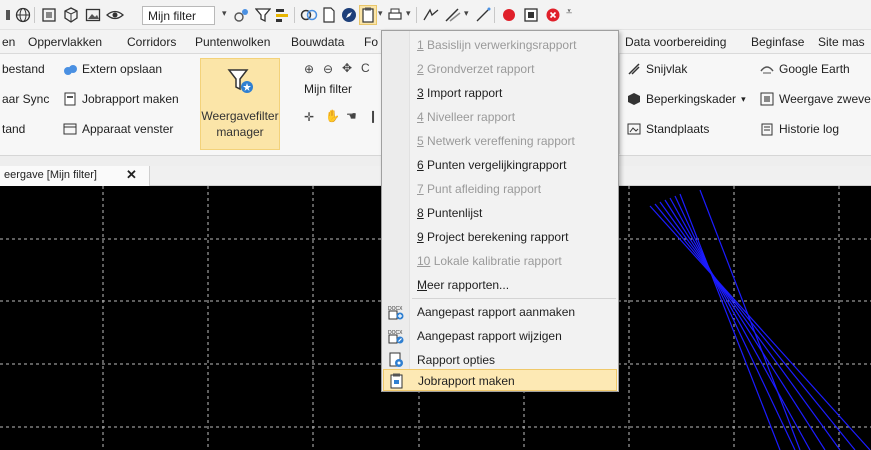 The width and height of the screenshot is (871, 450). Describe the element at coordinates (460, 93) in the screenshot. I see `menu-item-label: 3 Import rapport` at that location.